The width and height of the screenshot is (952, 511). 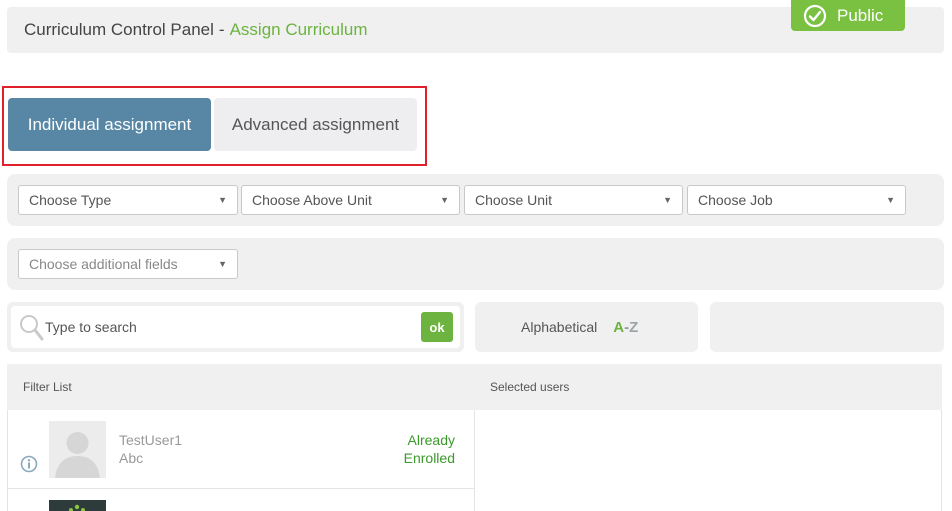 I want to click on unit-select: Choose Unit ▼, so click(x=573, y=200).